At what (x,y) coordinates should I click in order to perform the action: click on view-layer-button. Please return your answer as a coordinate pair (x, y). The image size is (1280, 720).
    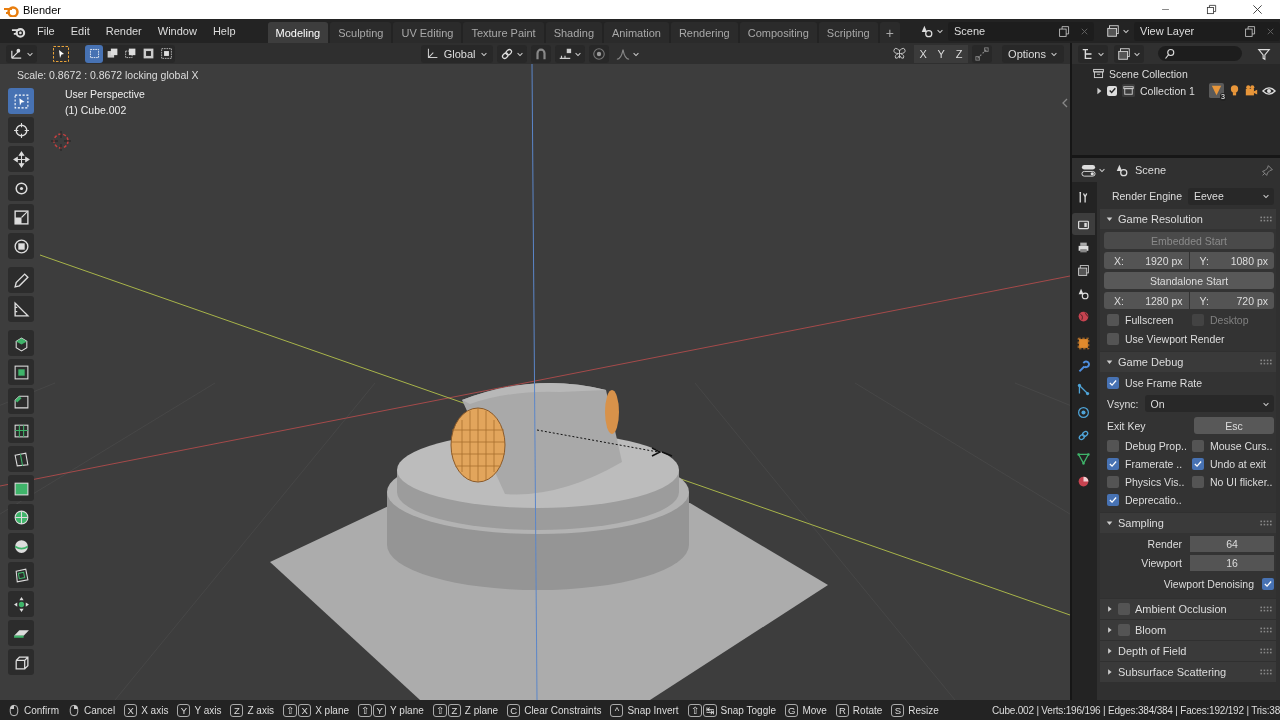
    Looking at the image, I should click on (1129, 53).